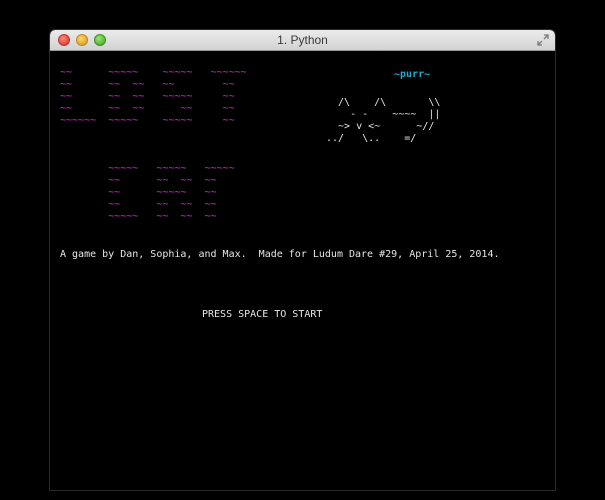 The width and height of the screenshot is (605, 500). Describe the element at coordinates (412, 74) in the screenshot. I see `purr-label: ~purr~` at that location.